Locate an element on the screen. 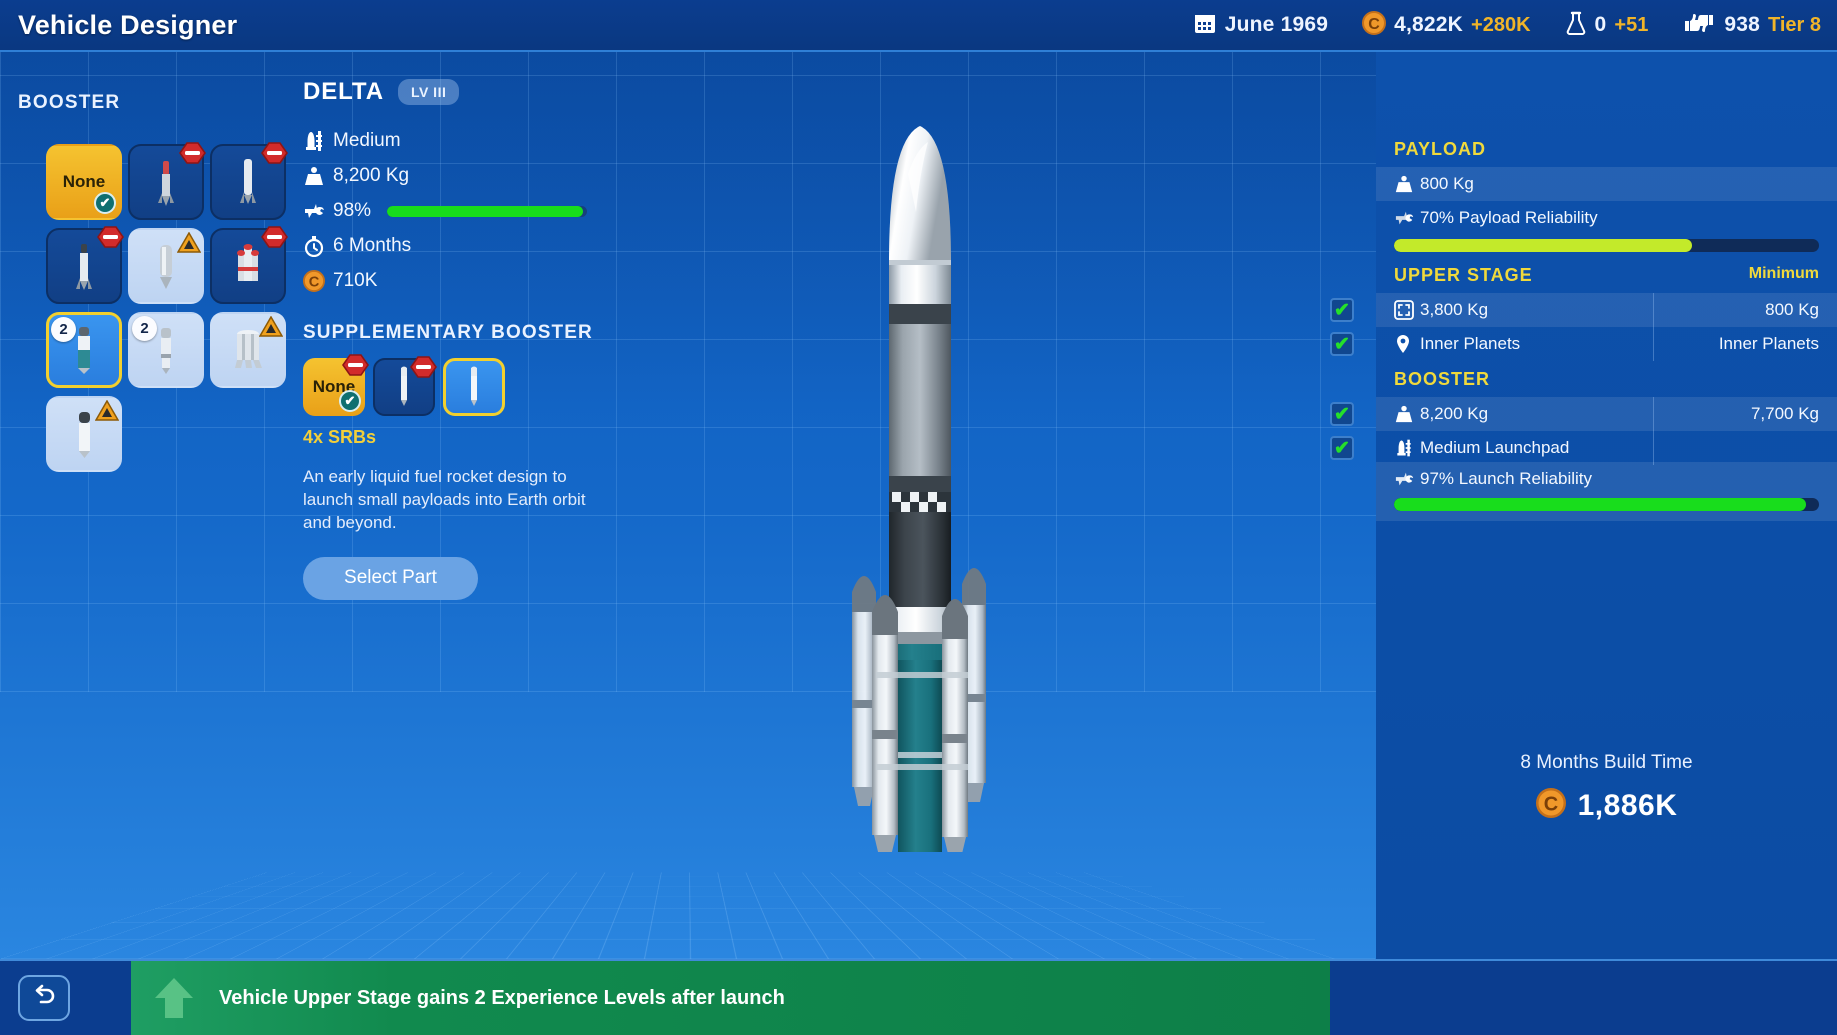 The height and width of the screenshot is (1035, 1837). part-reliability-fill is located at coordinates (485, 211).